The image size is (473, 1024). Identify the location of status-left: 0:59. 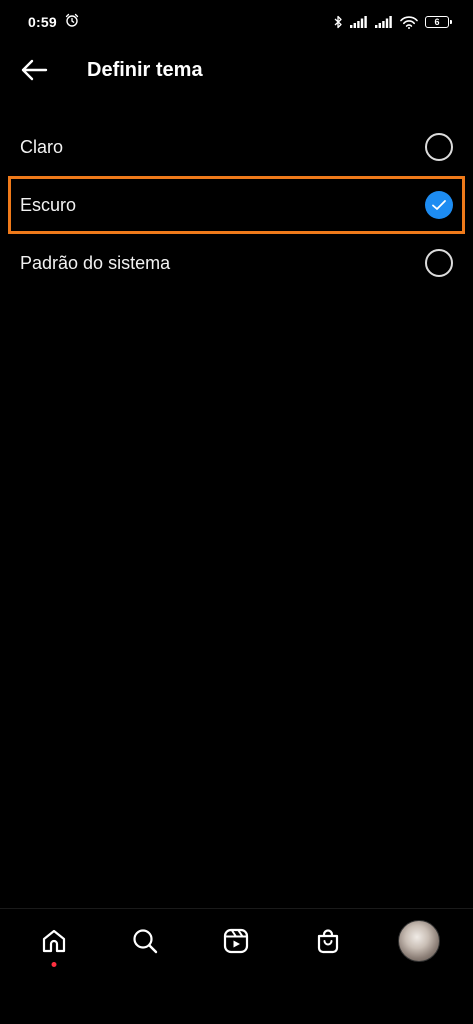
(53, 22).